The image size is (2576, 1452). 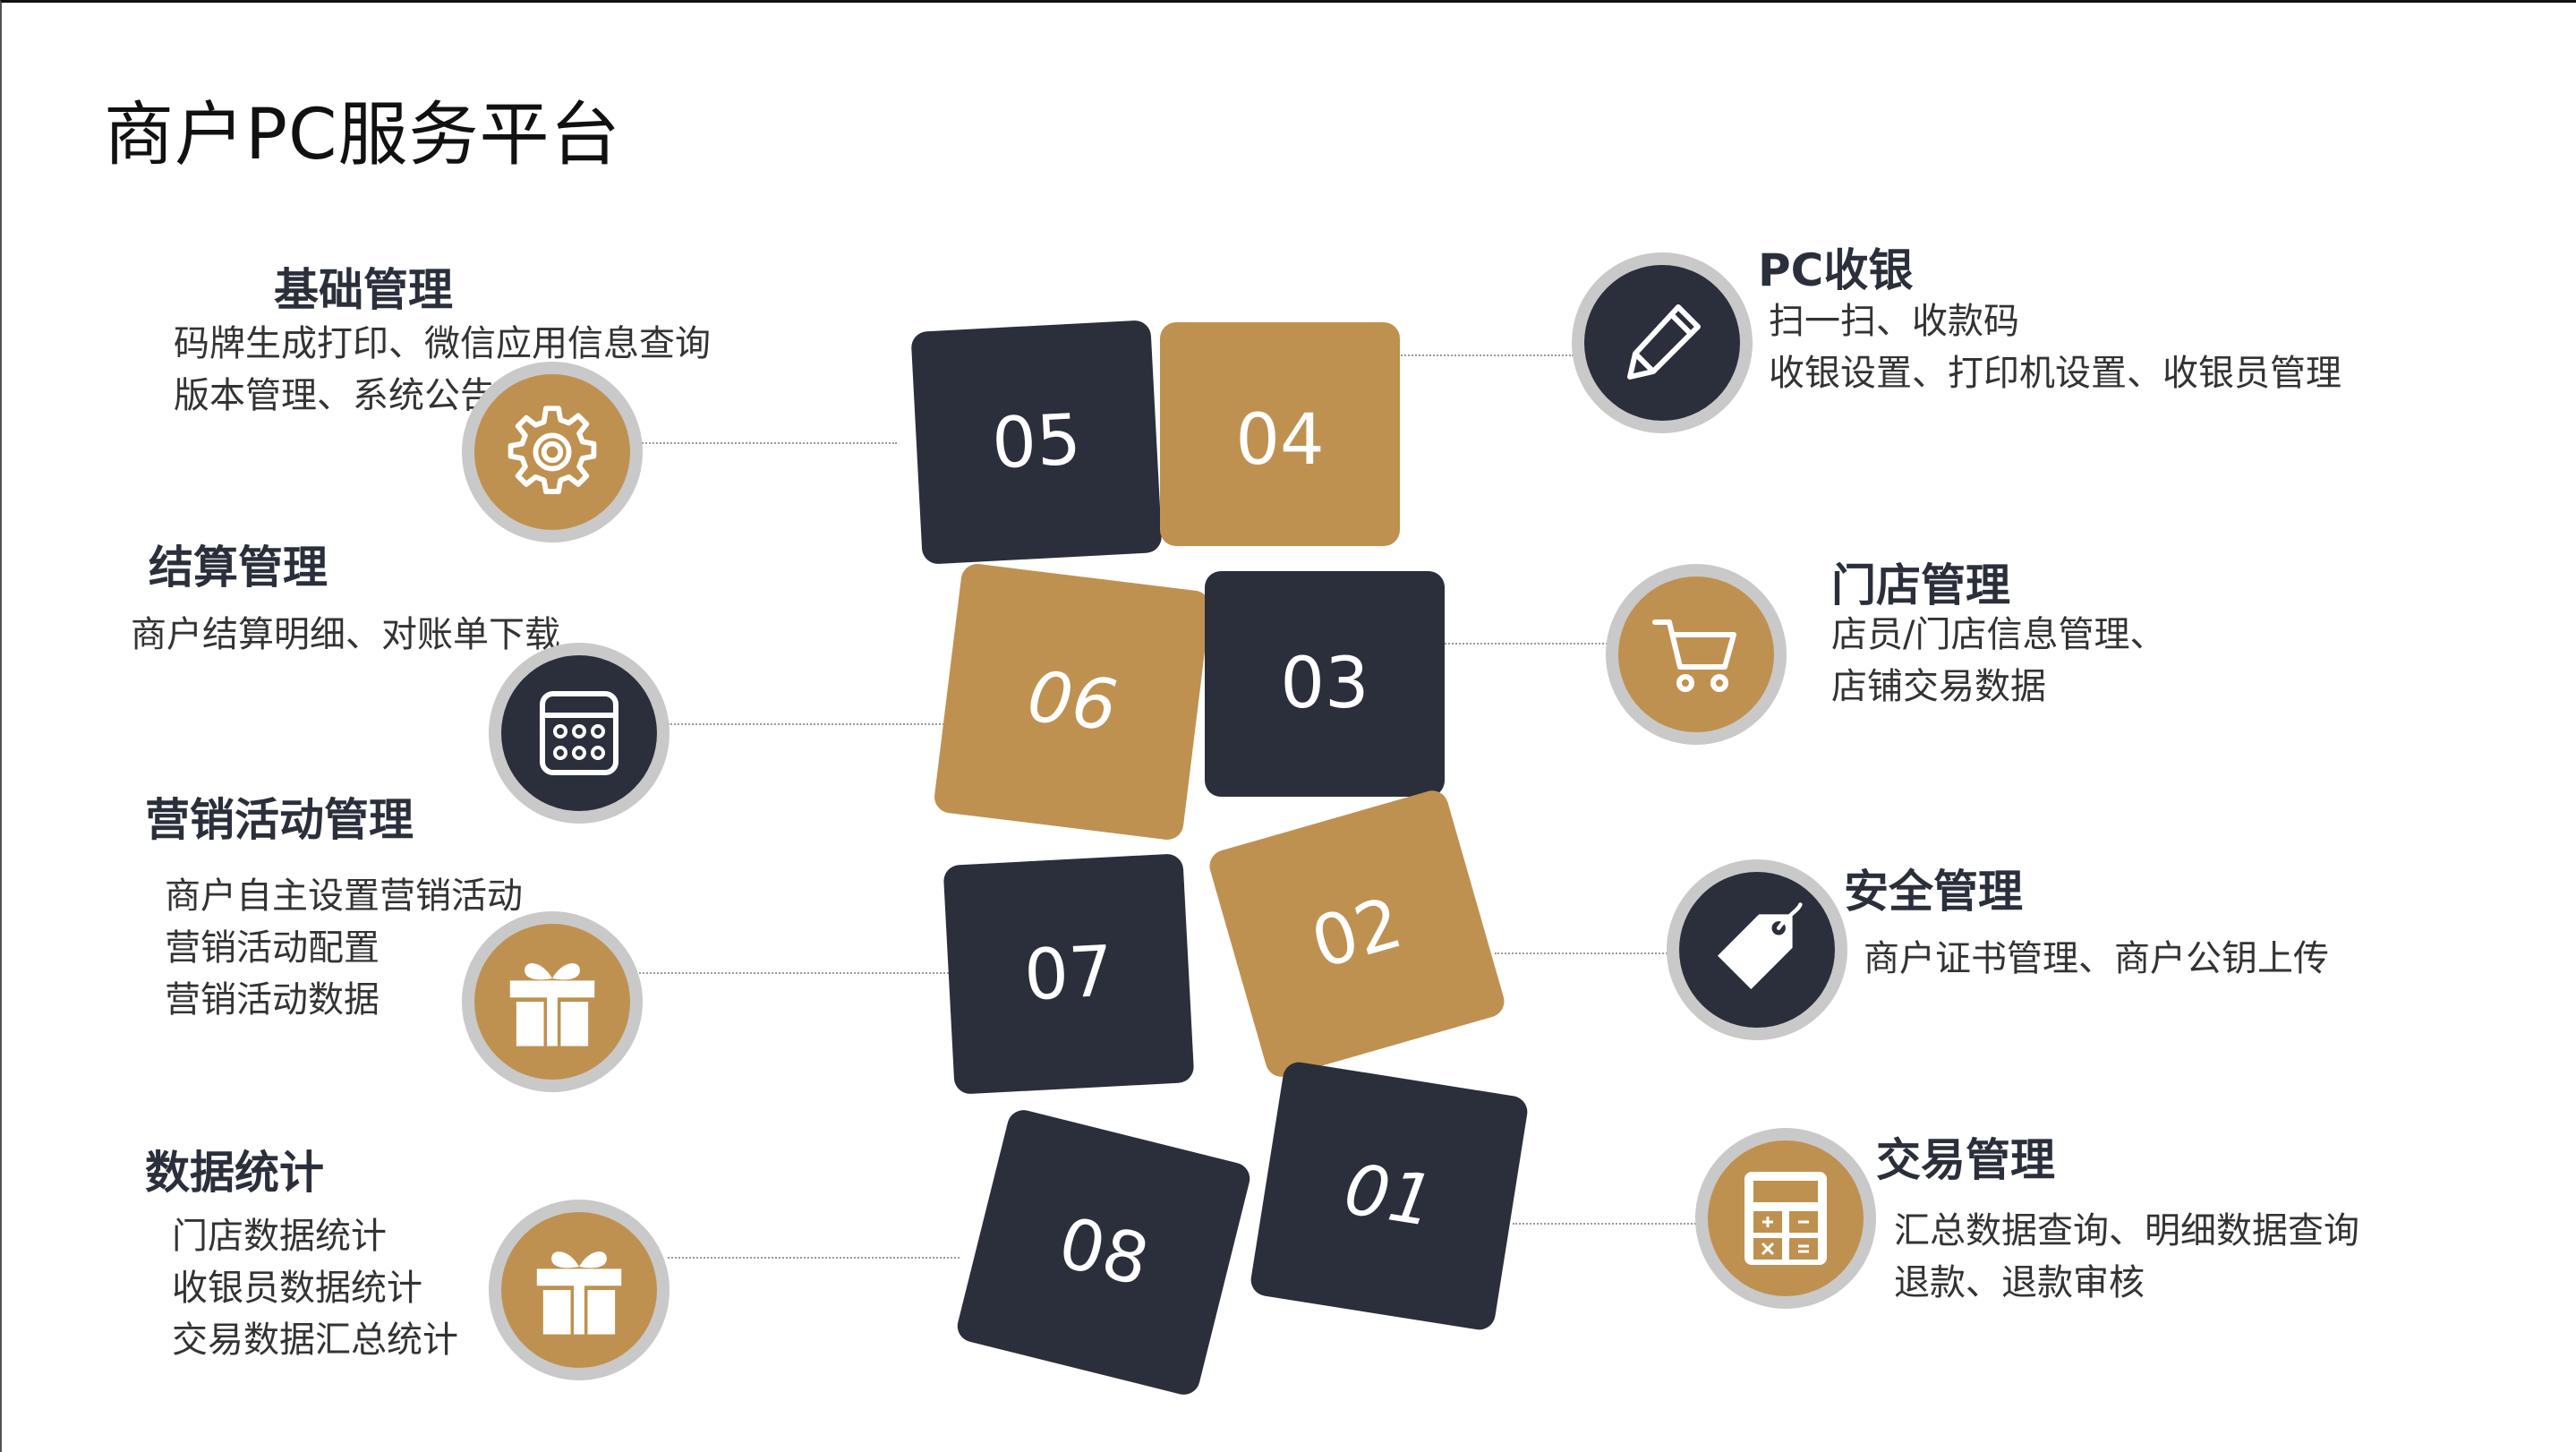 What do you see at coordinates (809, 724) in the screenshot?
I see `connector-jiesuan` at bounding box center [809, 724].